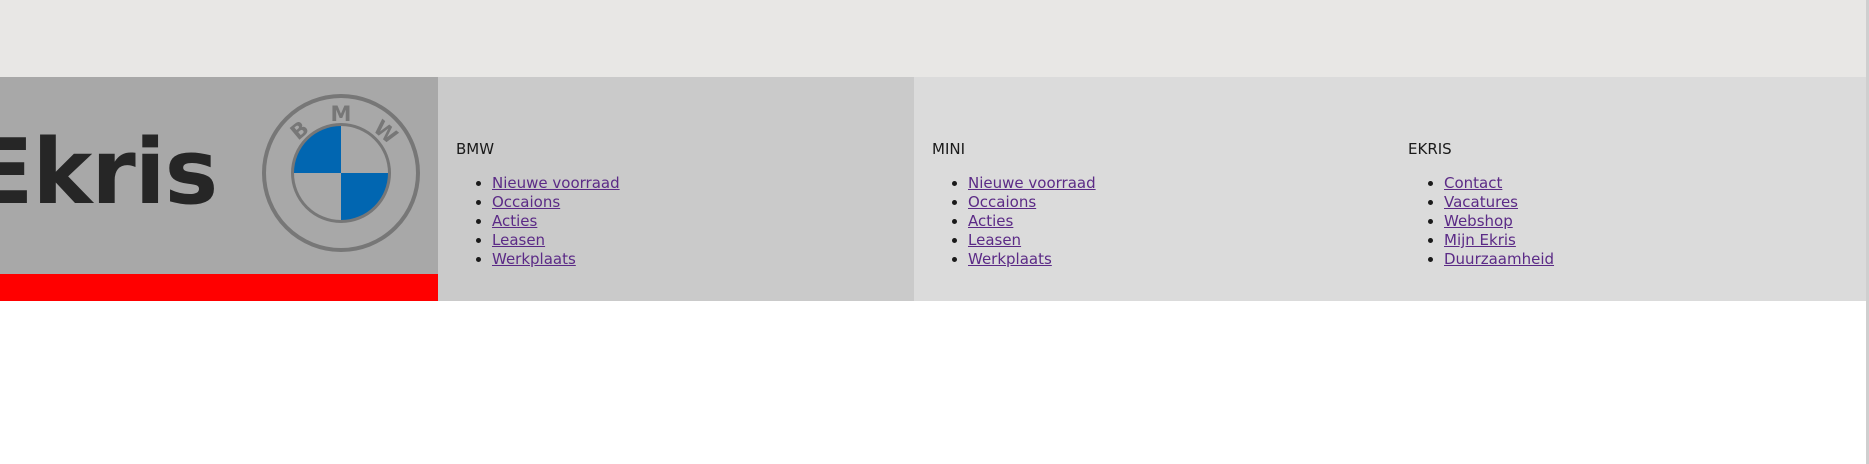  What do you see at coordinates (219, 189) in the screenshot?
I see `brand-panel: Ekris B M W` at bounding box center [219, 189].